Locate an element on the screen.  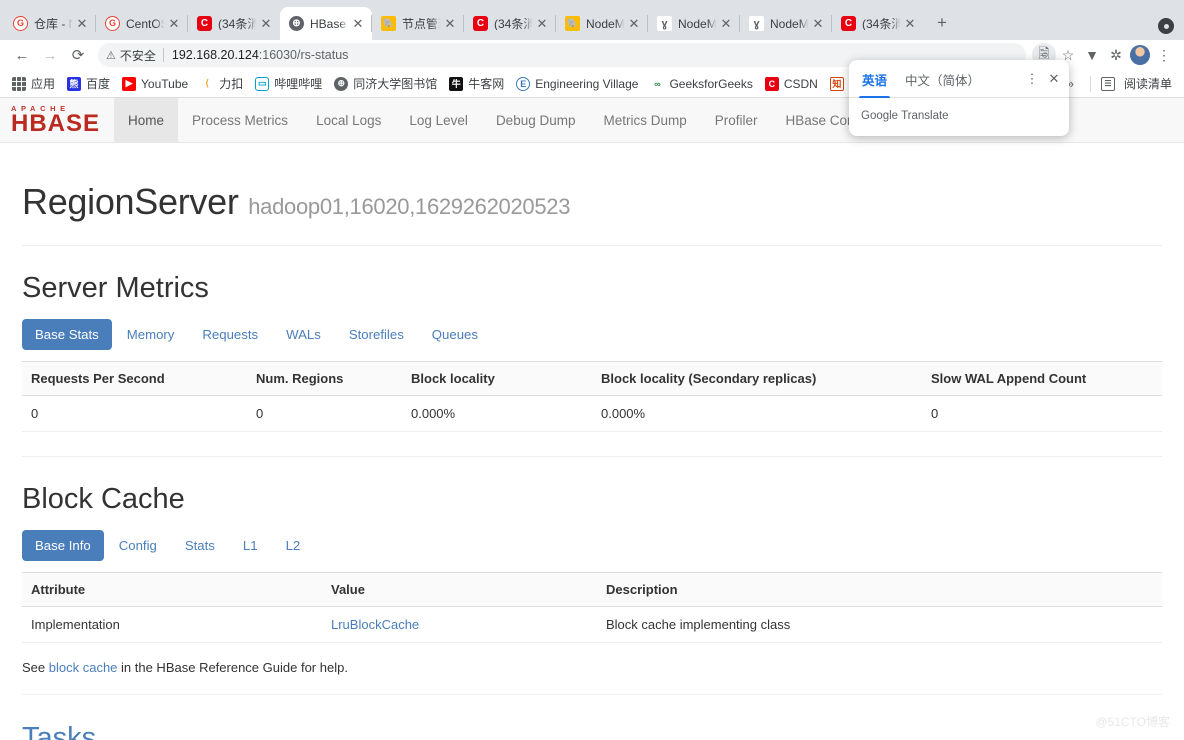
tab-config: Config is located at coordinates (138, 545).